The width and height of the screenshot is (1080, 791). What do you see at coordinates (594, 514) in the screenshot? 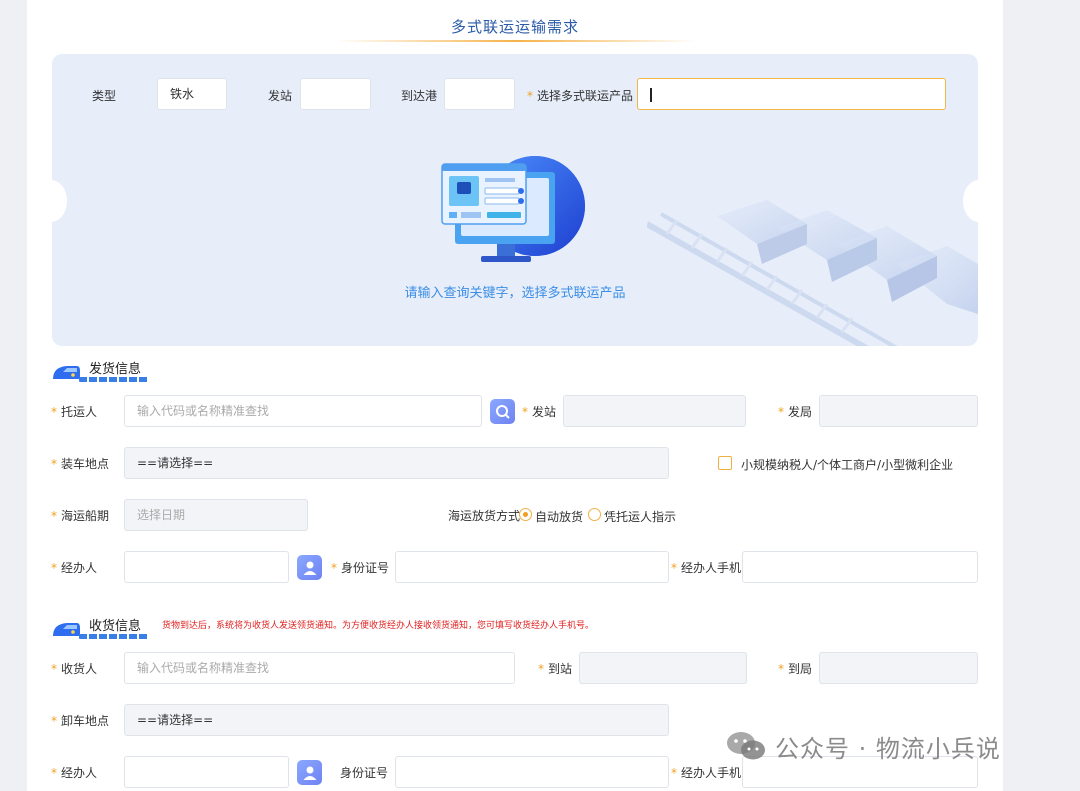
I see `release-instruction-radio` at bounding box center [594, 514].